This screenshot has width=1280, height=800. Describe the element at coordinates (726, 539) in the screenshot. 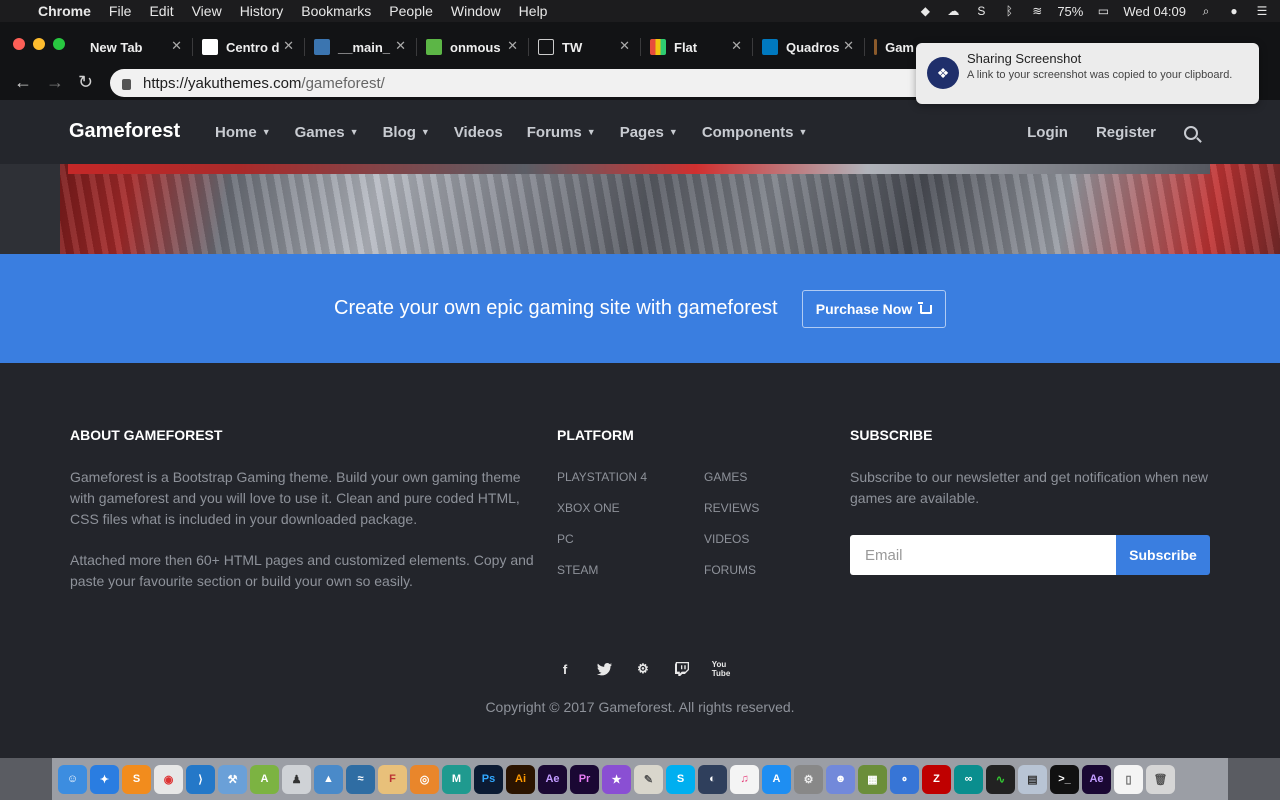

I see `platform-link-videos: VIDEOS` at that location.